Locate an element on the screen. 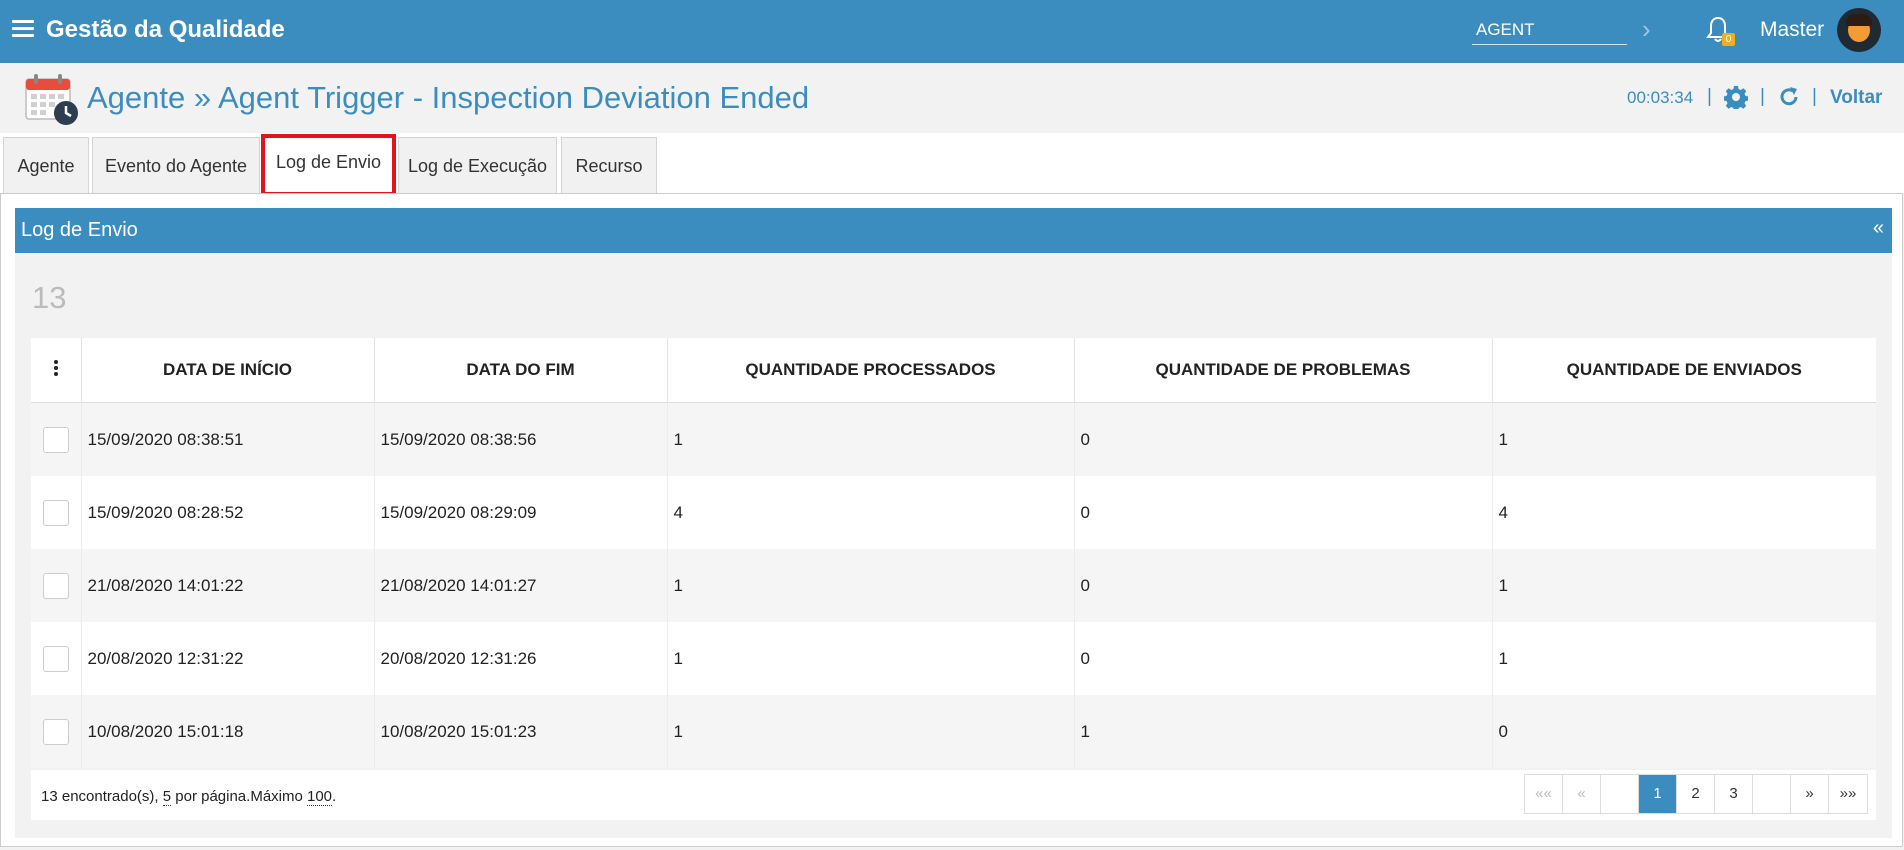 This screenshot has width=1904, height=850. table-cell: 15/09/2020 08:28:52 is located at coordinates (228, 512).